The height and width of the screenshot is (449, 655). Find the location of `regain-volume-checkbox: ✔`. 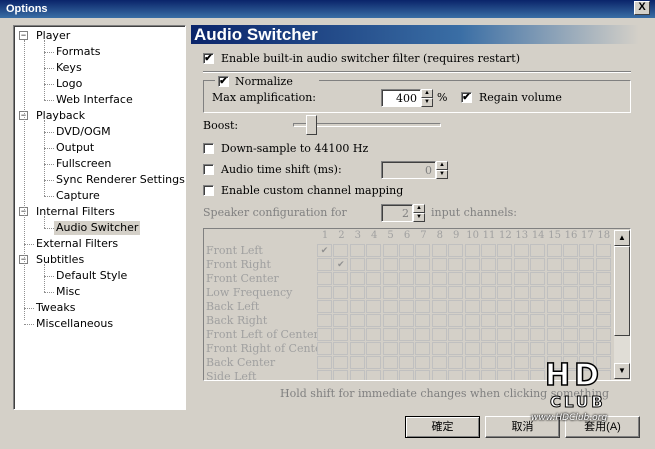

regain-volume-checkbox: ✔ is located at coordinates (466, 97).